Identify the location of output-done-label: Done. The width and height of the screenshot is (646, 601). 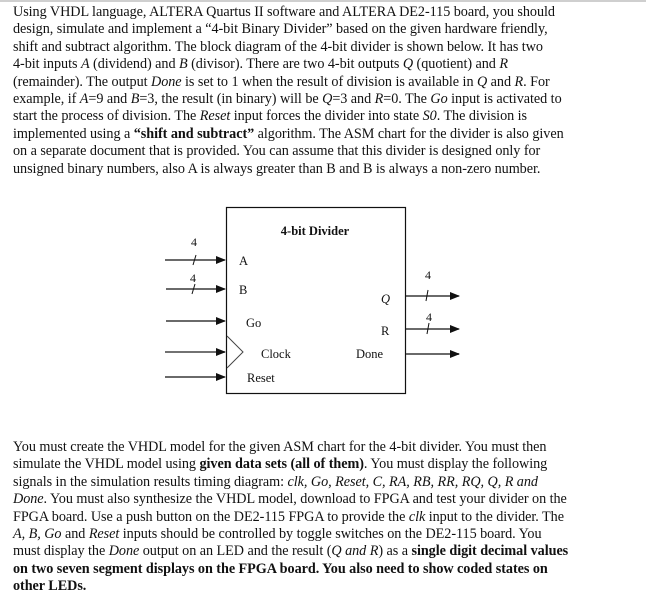
(370, 354).